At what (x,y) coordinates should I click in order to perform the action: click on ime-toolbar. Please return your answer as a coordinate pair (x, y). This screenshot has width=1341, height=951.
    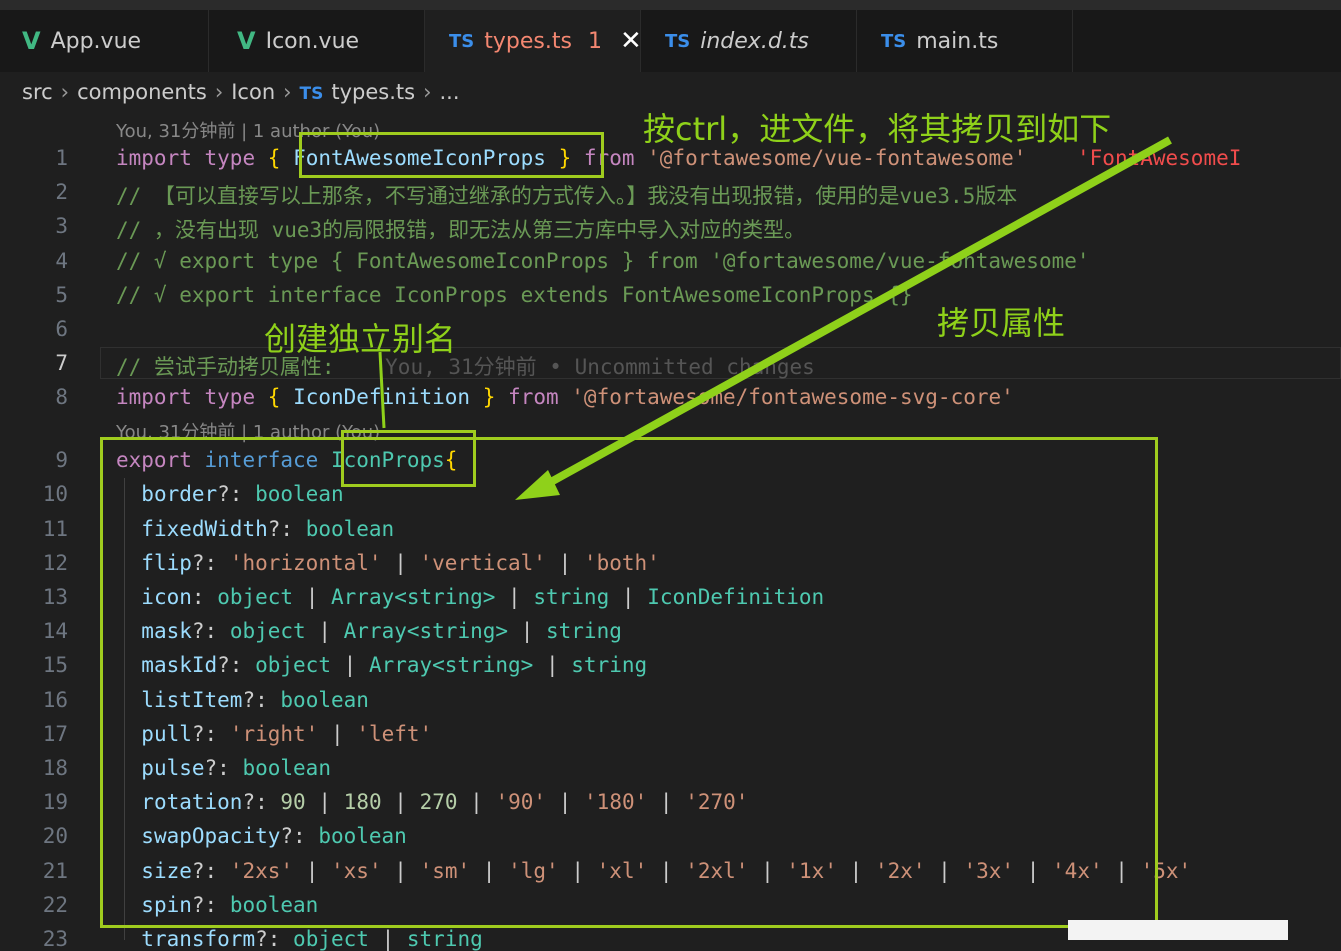
    Looking at the image, I should click on (1178, 930).